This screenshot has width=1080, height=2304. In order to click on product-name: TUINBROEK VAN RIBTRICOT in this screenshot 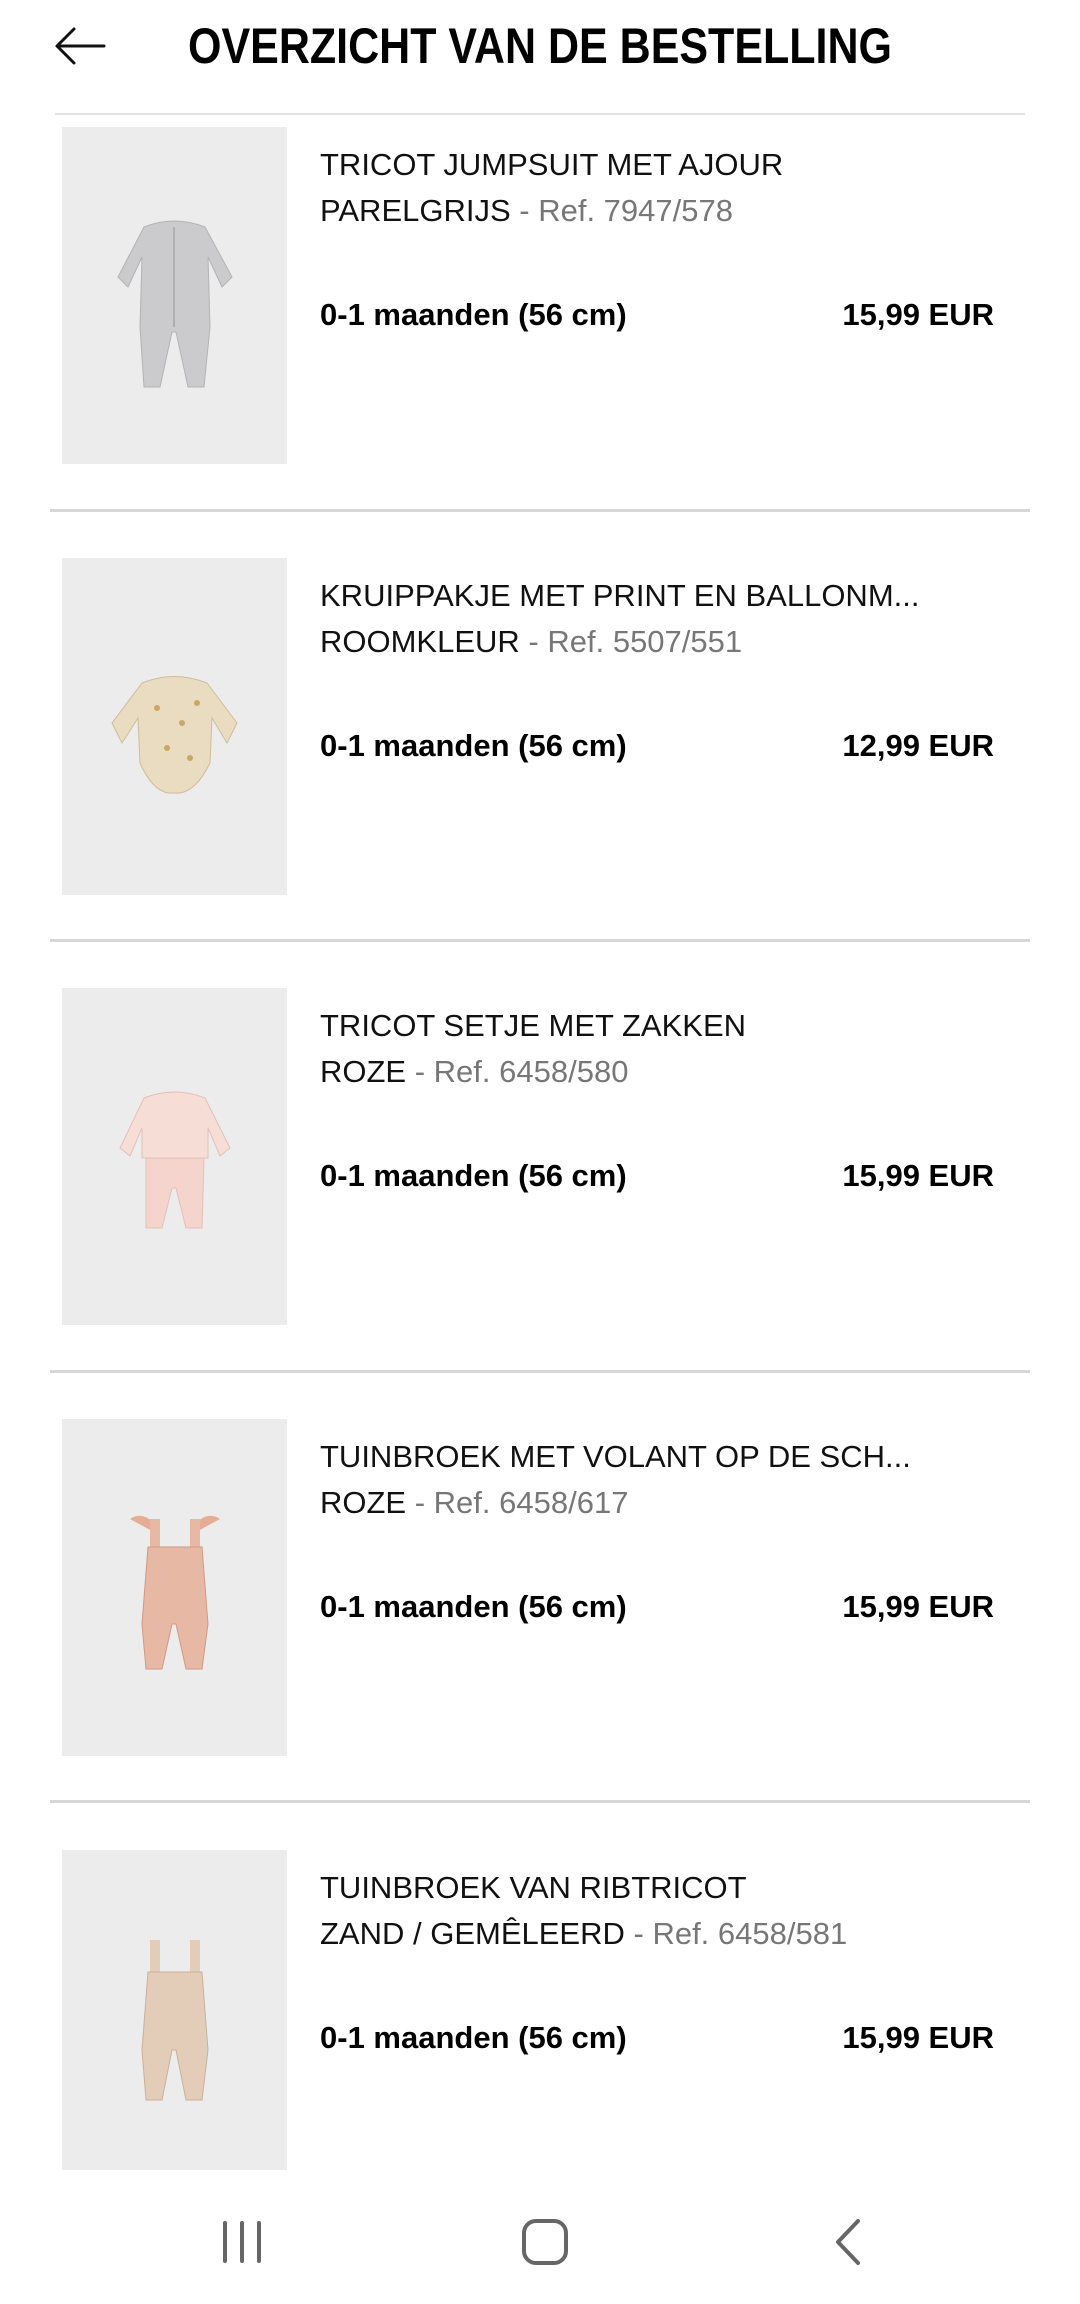, I will do `click(533, 1887)`.